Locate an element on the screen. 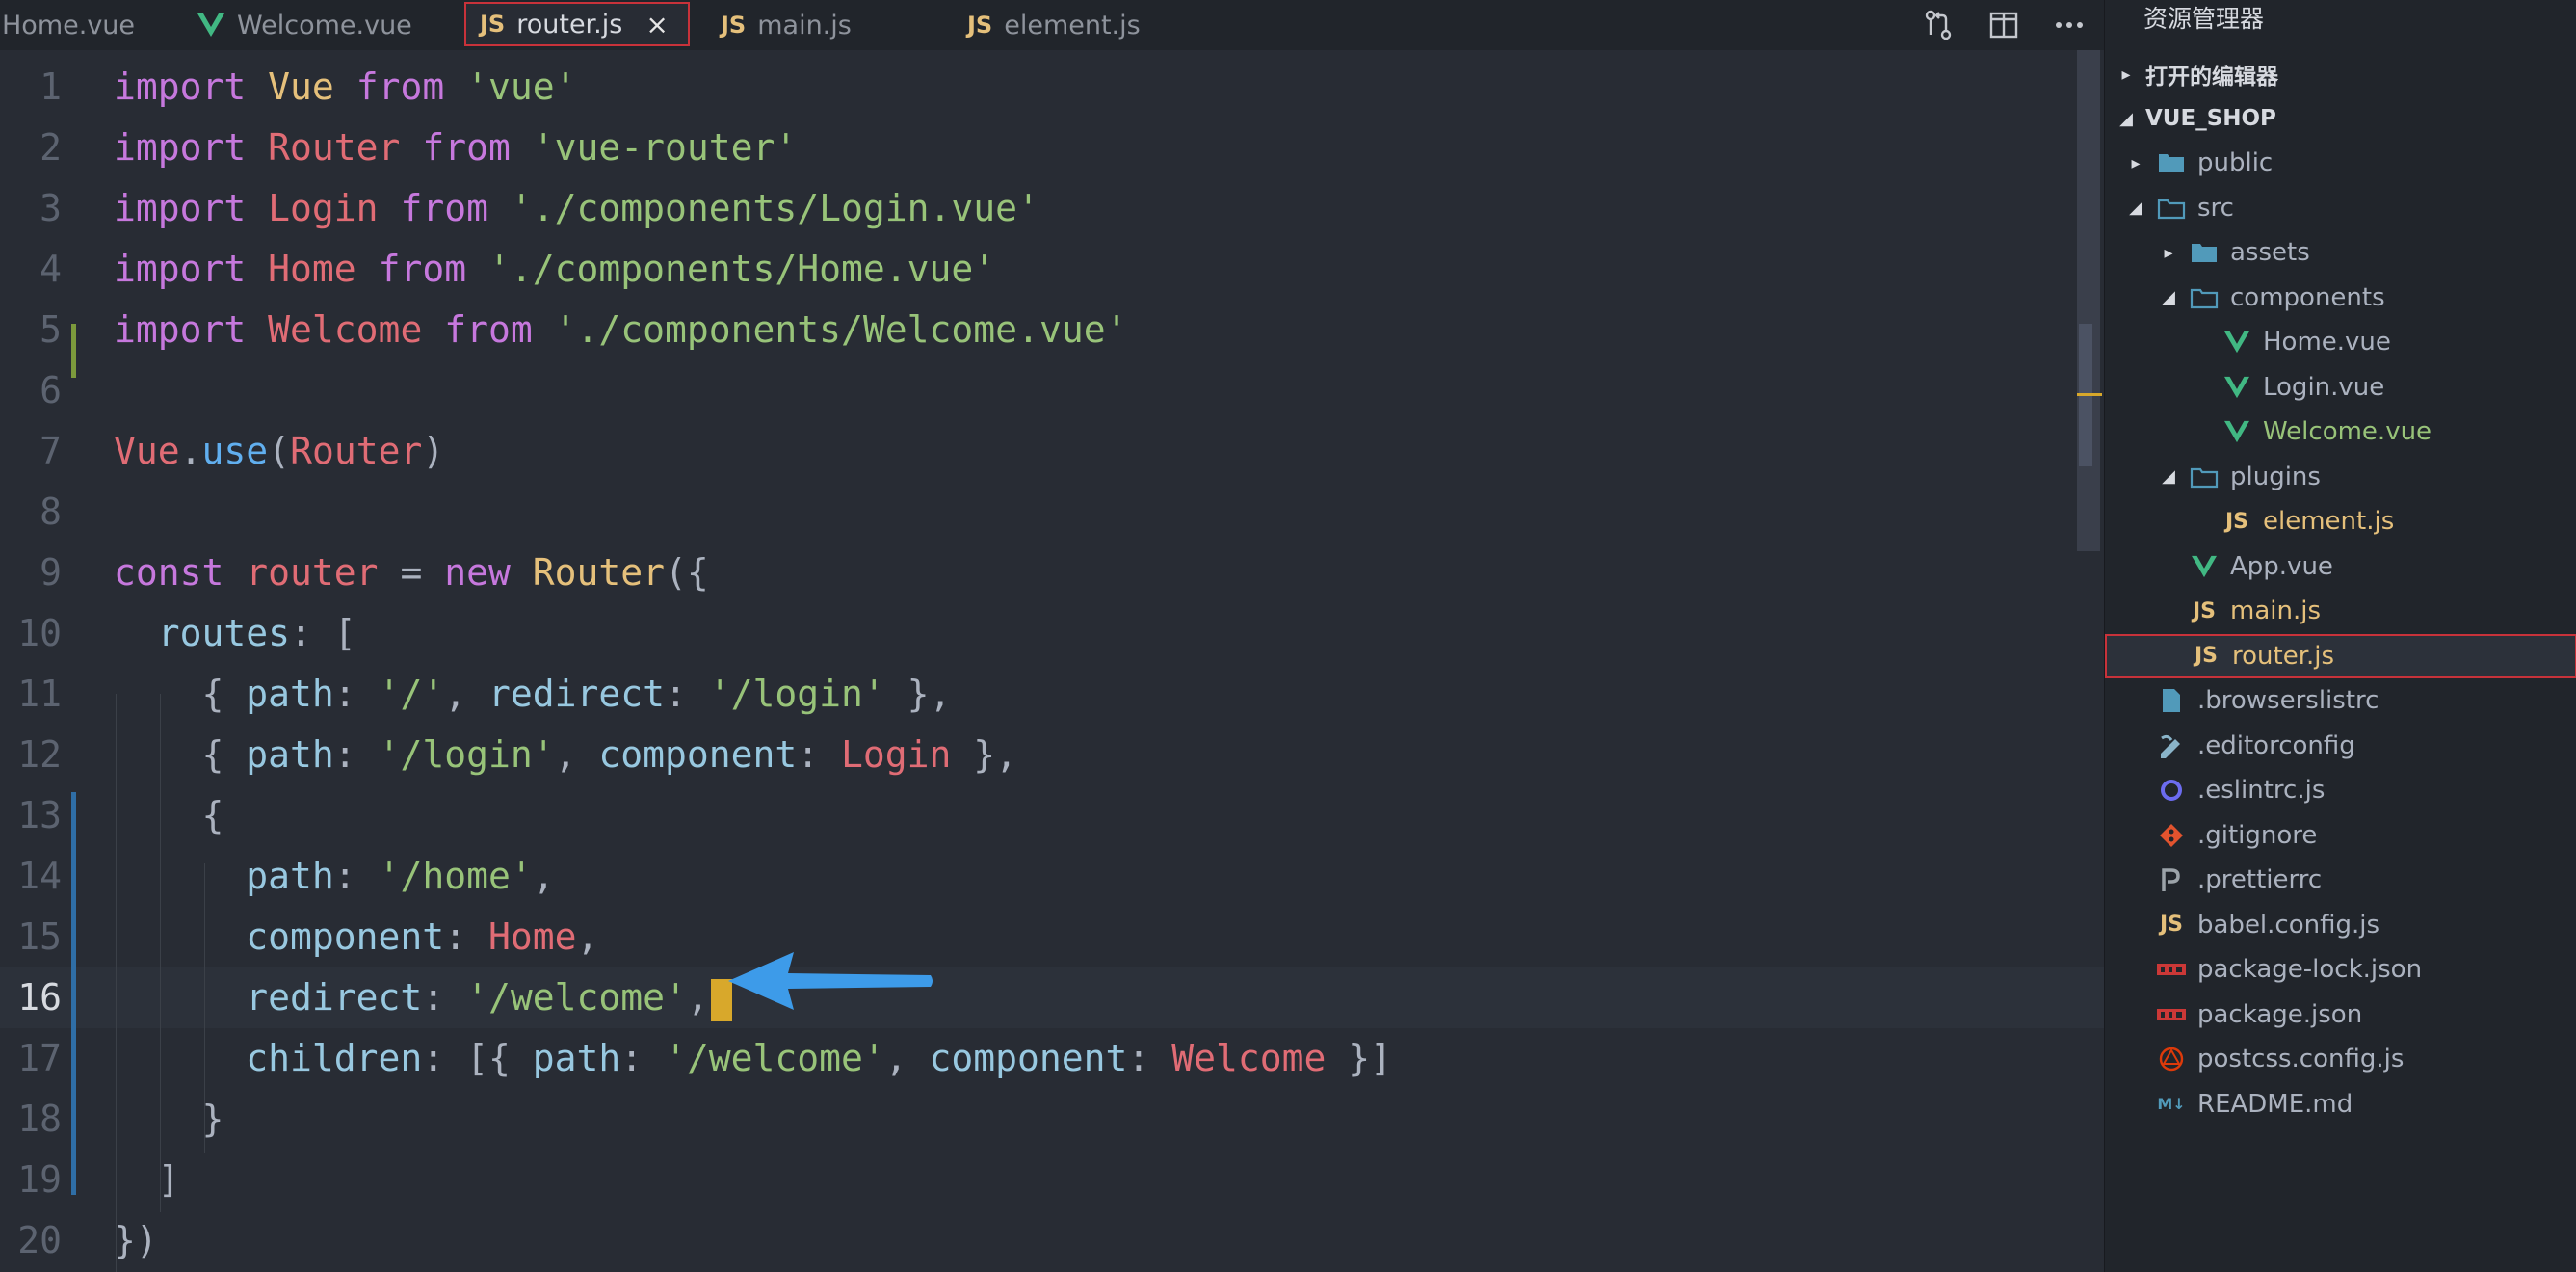 The width and height of the screenshot is (2576, 1272). tree-item-label: main.js is located at coordinates (2276, 610).